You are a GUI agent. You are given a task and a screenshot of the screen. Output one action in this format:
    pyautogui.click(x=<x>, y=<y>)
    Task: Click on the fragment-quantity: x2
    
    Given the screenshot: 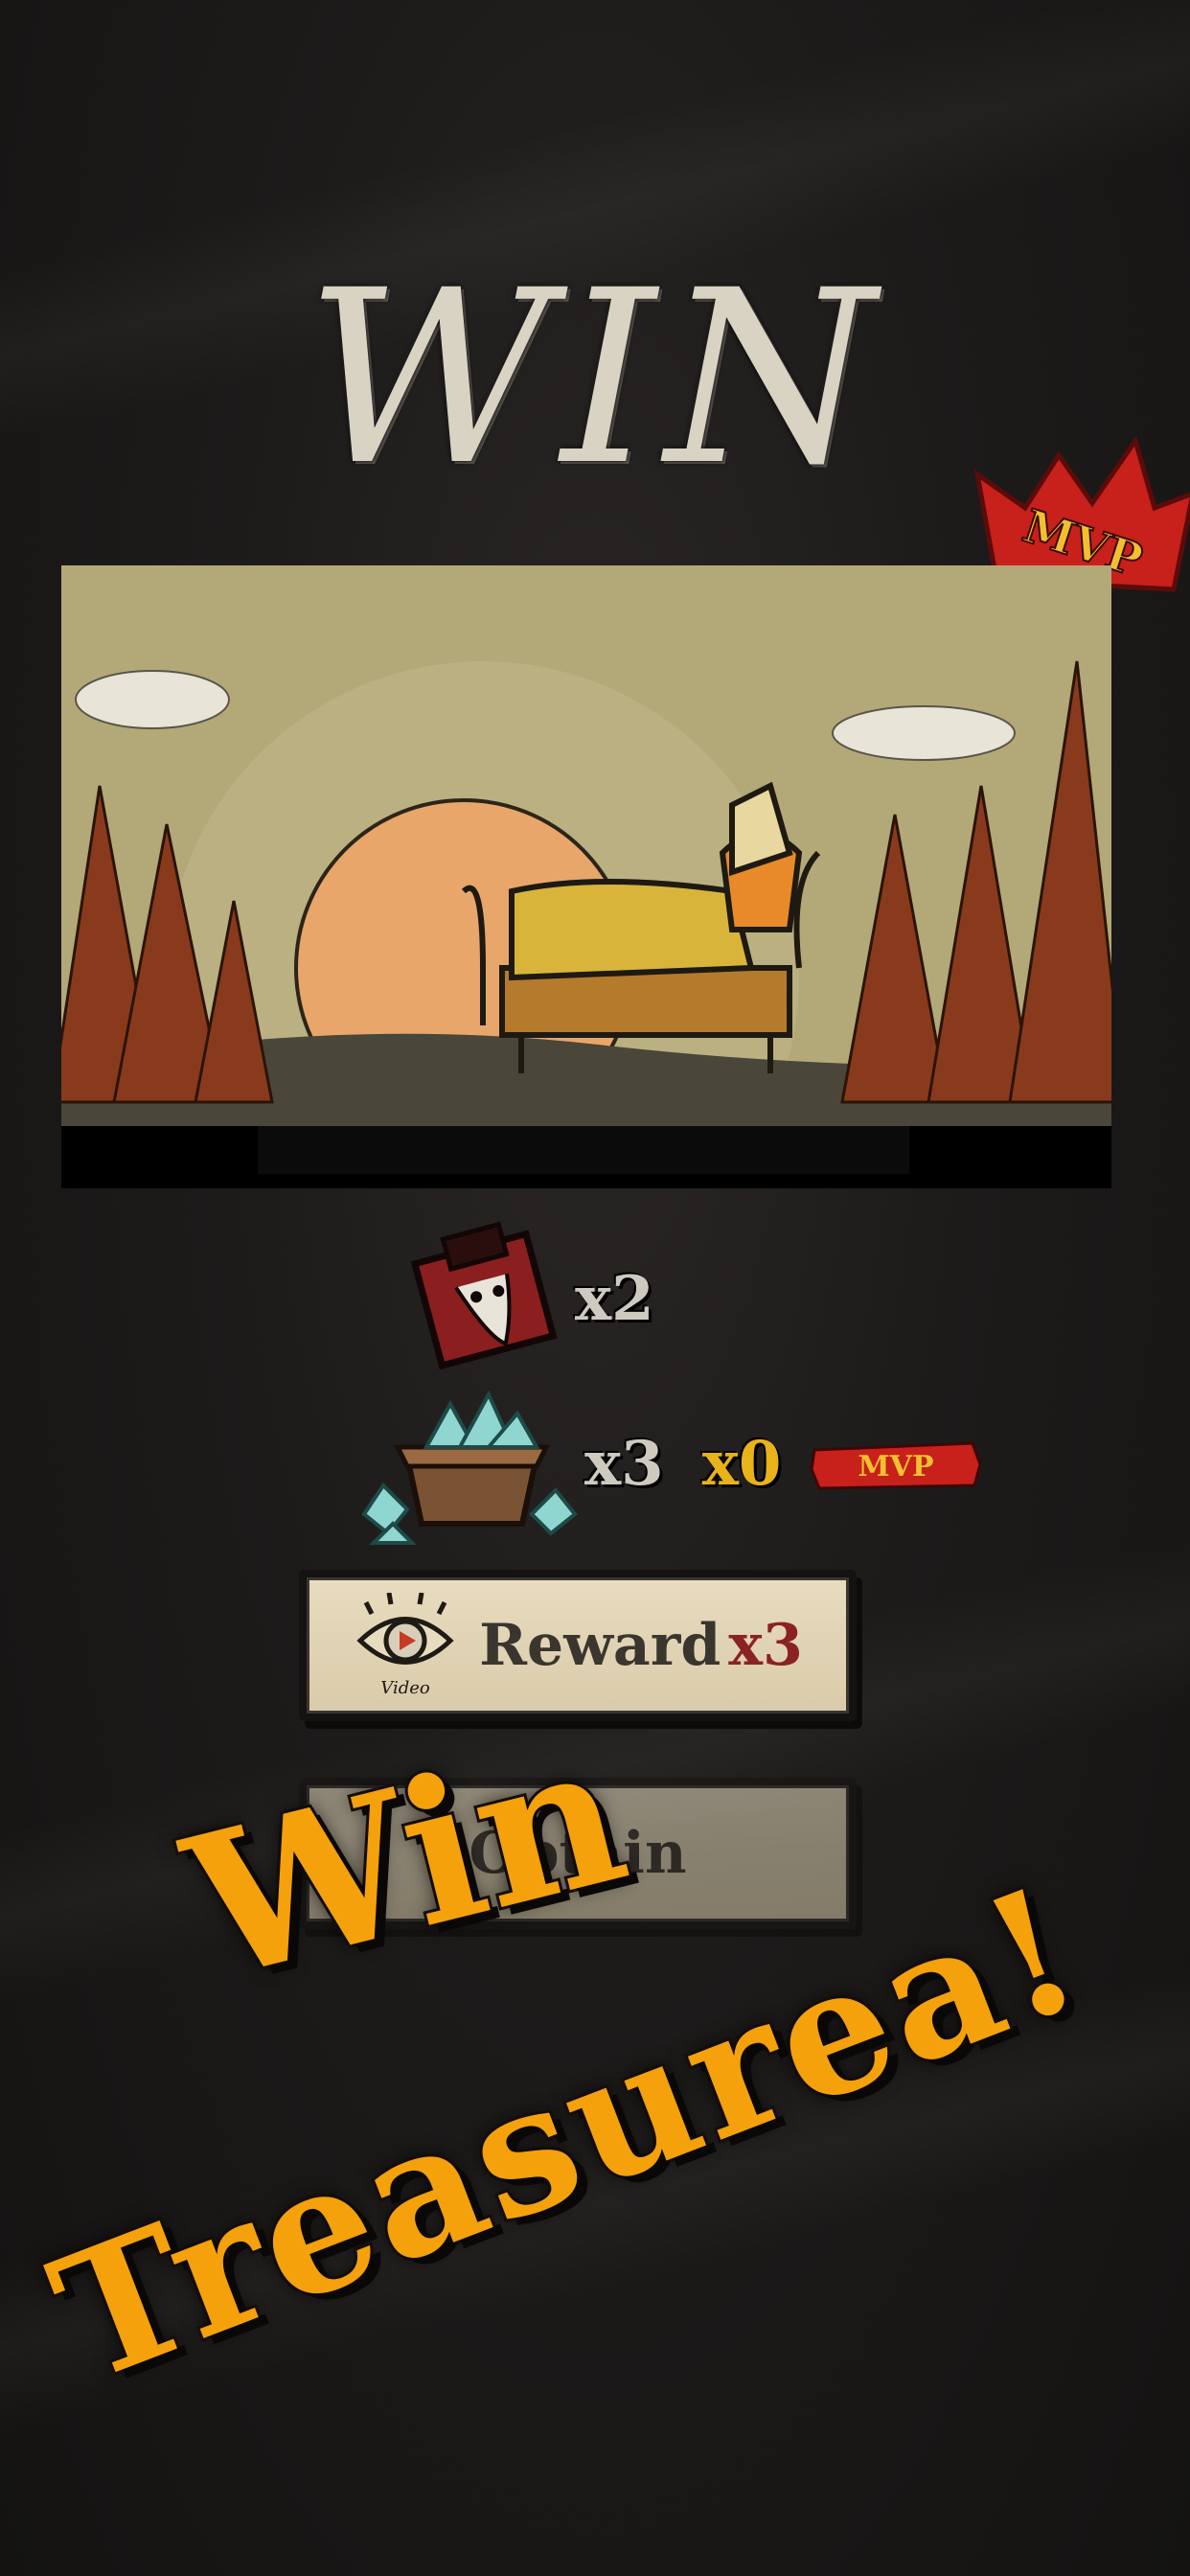 What is the action you would take?
    pyautogui.click(x=615, y=1298)
    